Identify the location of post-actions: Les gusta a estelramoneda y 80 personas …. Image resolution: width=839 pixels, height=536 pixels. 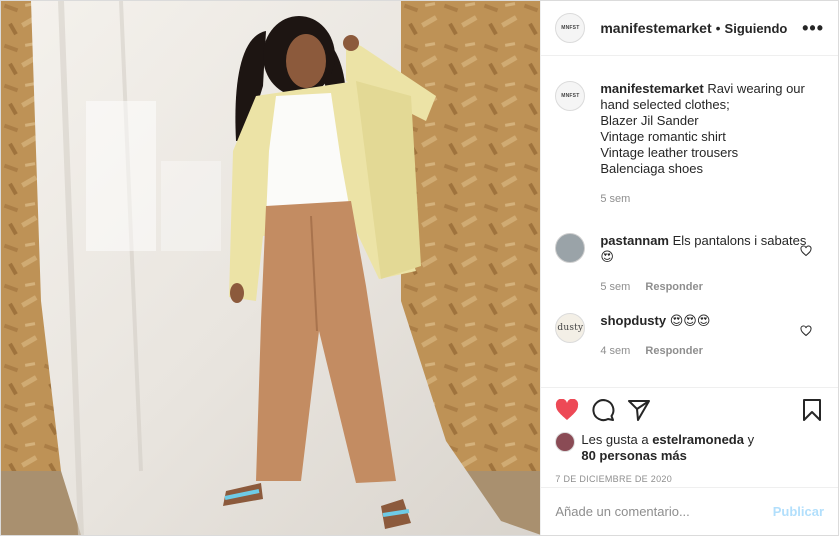
(689, 437).